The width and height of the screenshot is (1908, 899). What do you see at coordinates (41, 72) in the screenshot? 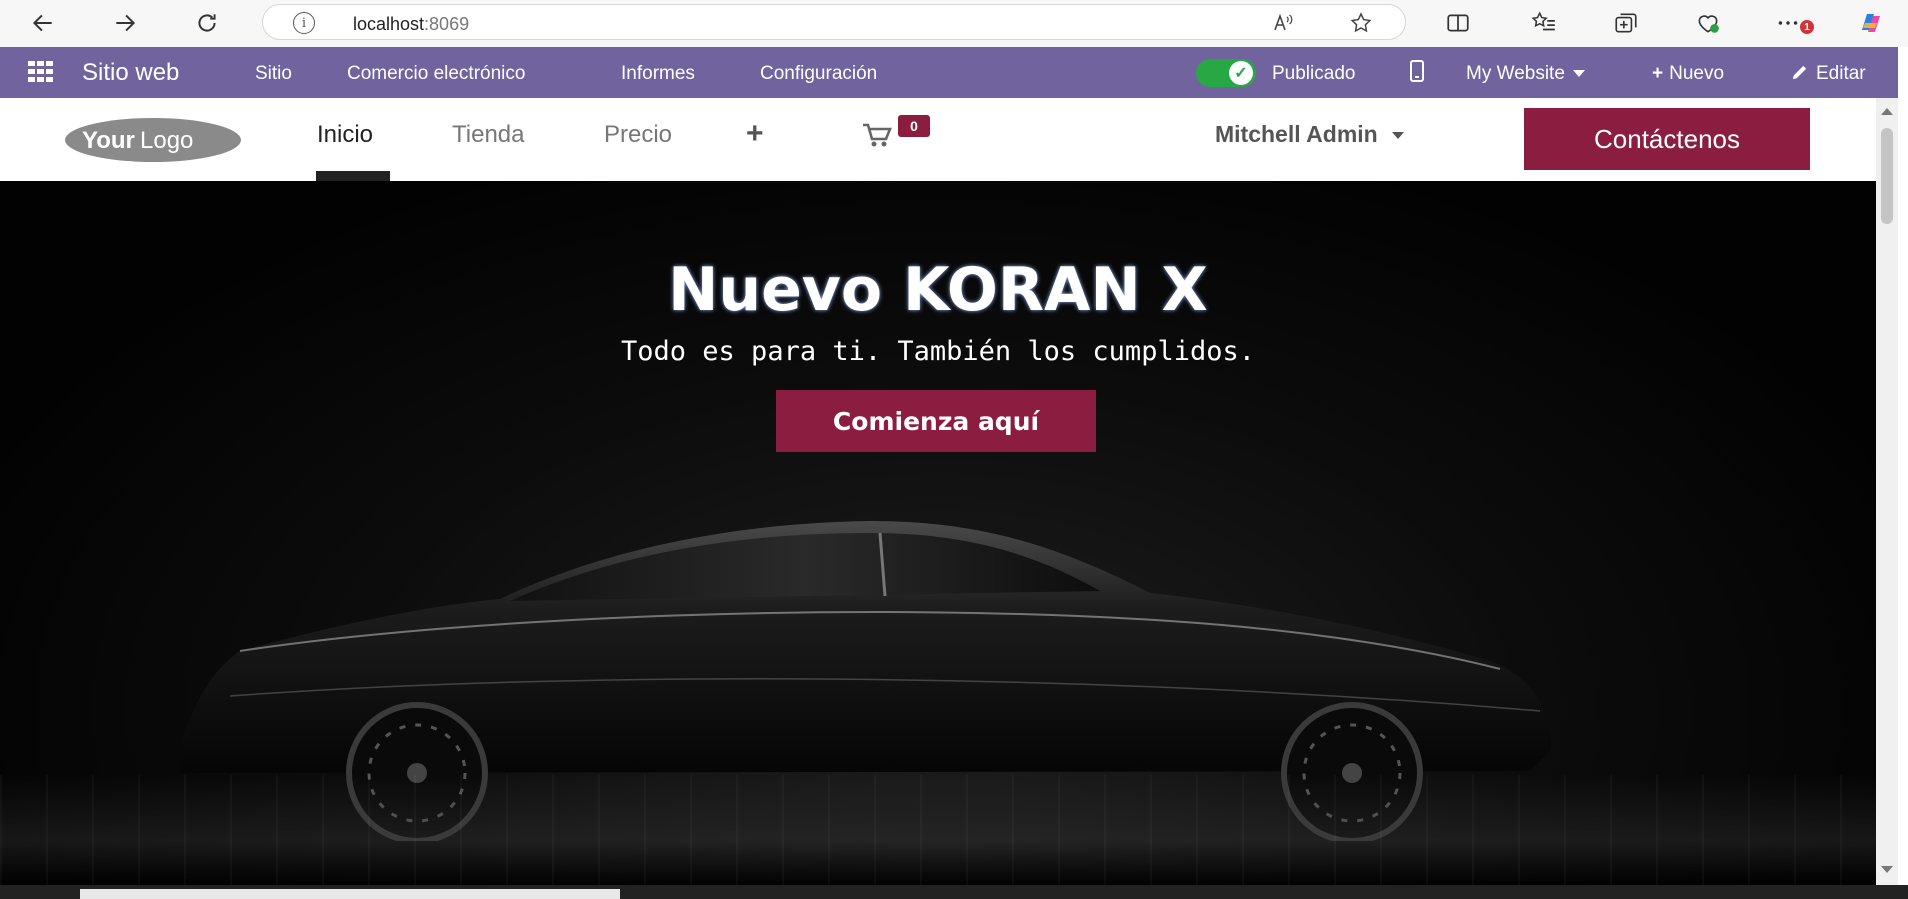
I see `apps-grid-icon` at bounding box center [41, 72].